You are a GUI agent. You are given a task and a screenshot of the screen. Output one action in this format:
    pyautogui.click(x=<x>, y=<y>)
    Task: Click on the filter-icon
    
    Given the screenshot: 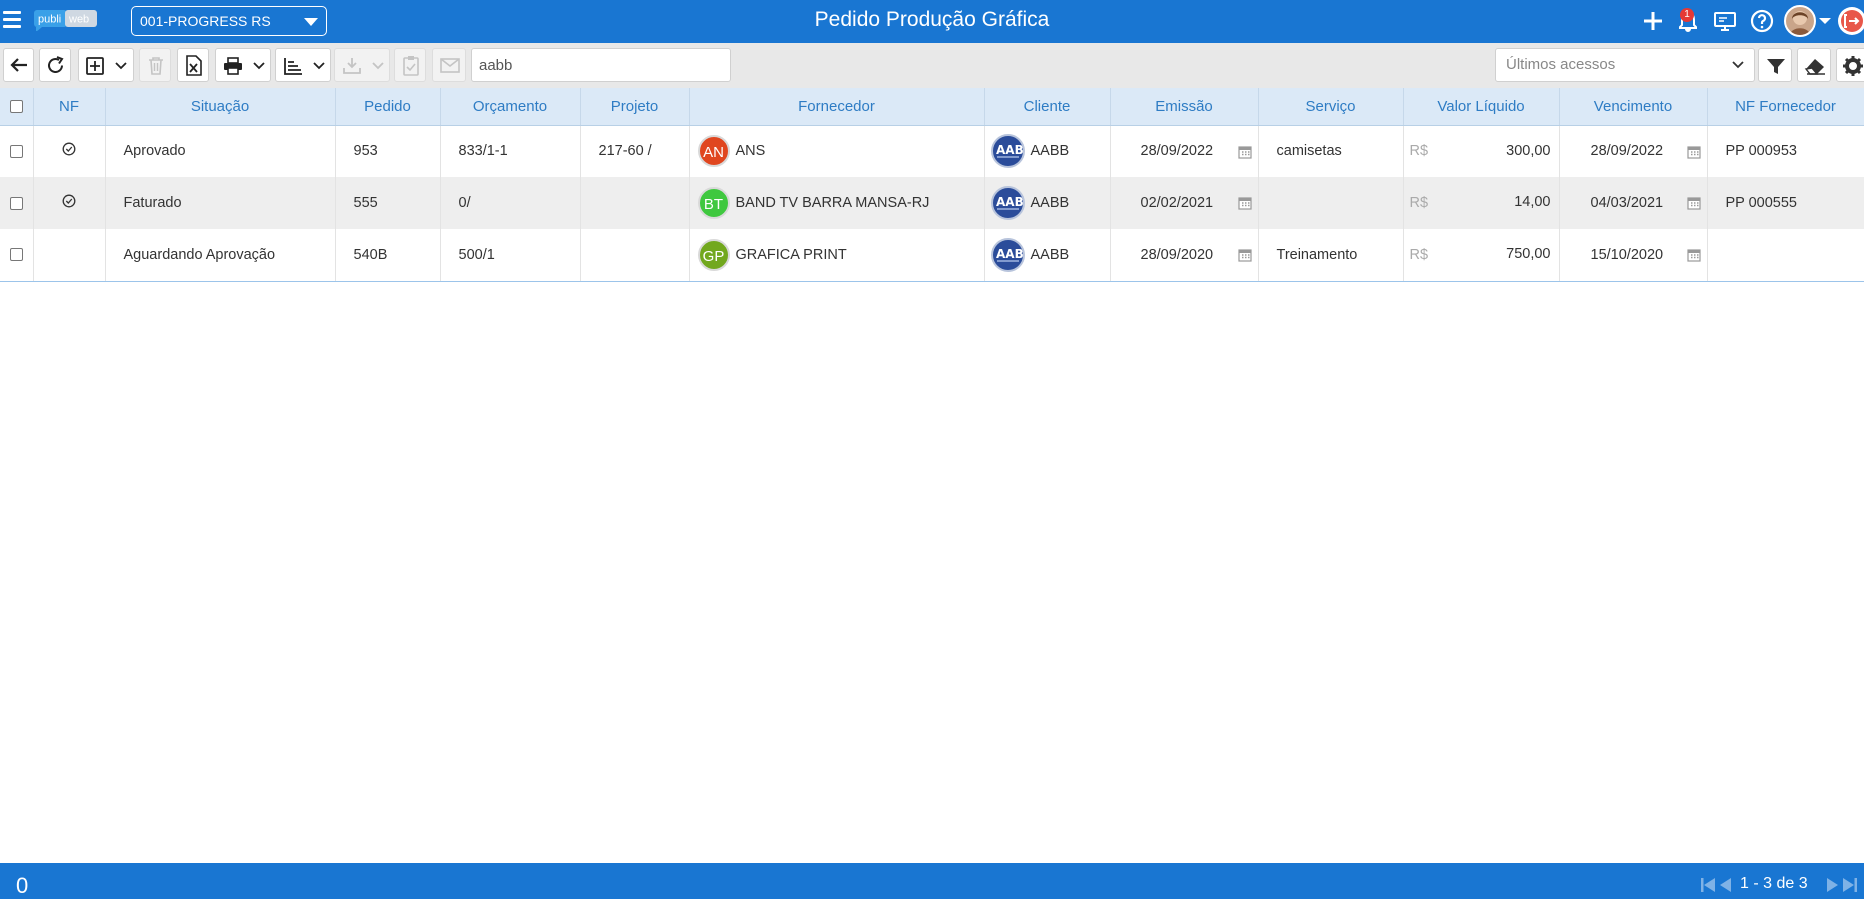 What is the action you would take?
    pyautogui.click(x=1776, y=66)
    